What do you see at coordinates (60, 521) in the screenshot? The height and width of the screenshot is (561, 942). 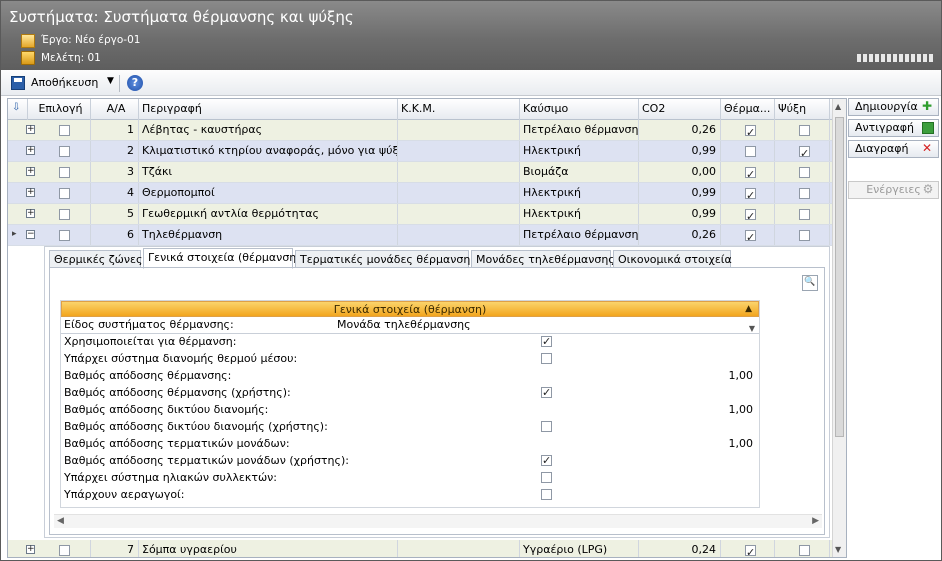 I see `scroll-left-icon: ◀` at bounding box center [60, 521].